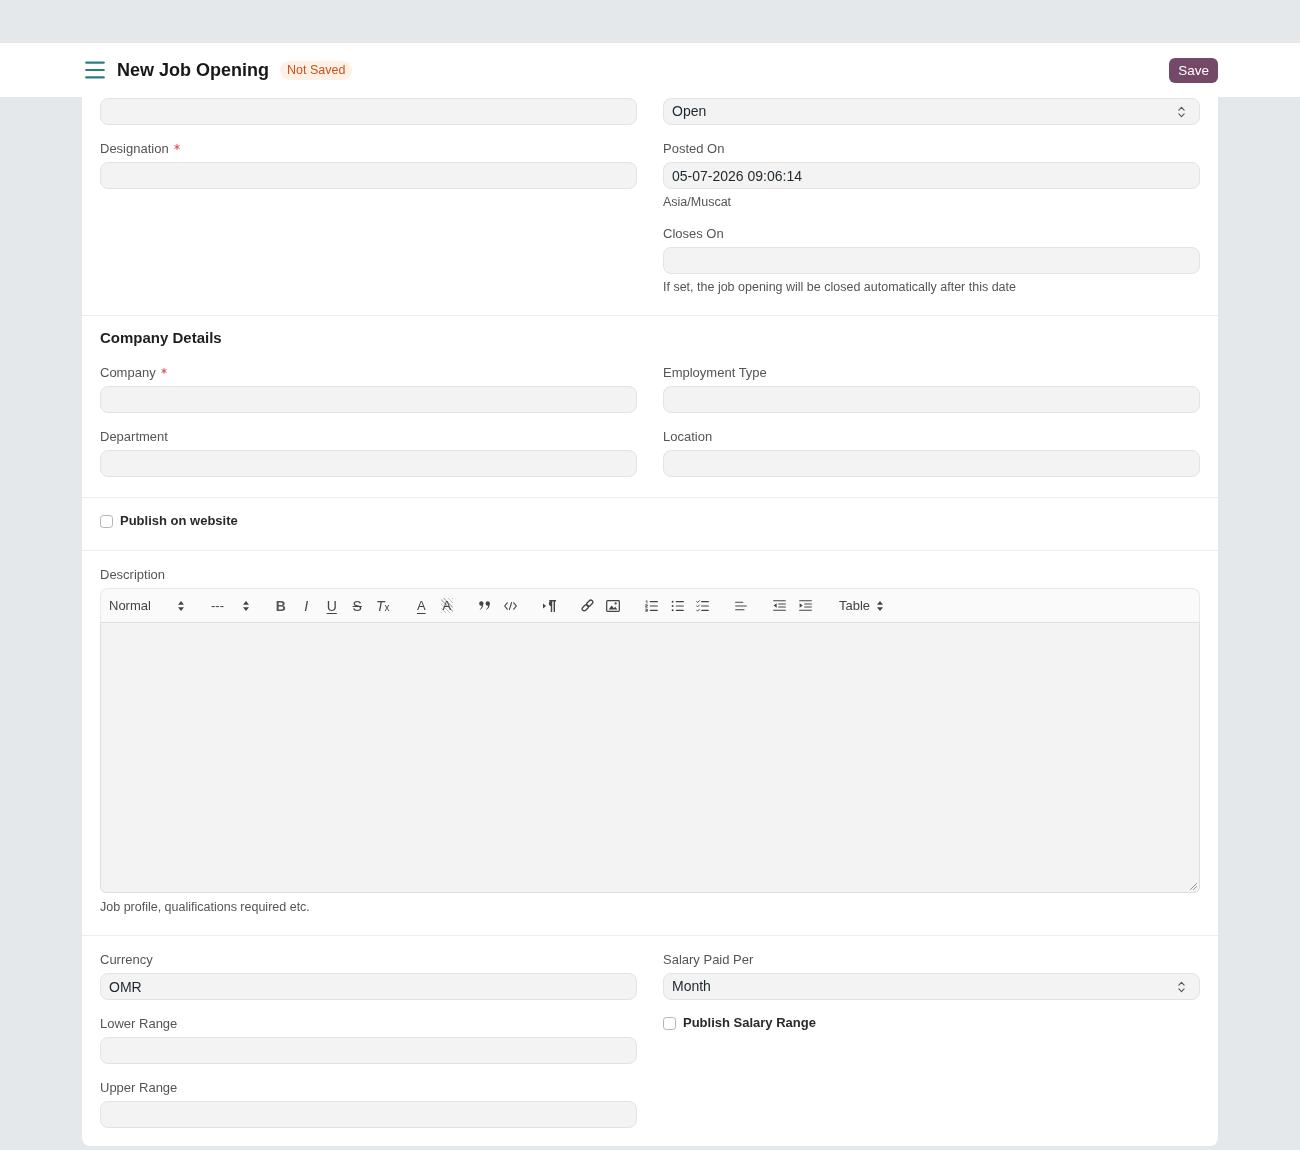 The image size is (1300, 1150). What do you see at coordinates (931, 111) in the screenshot?
I see `select-field: Open` at bounding box center [931, 111].